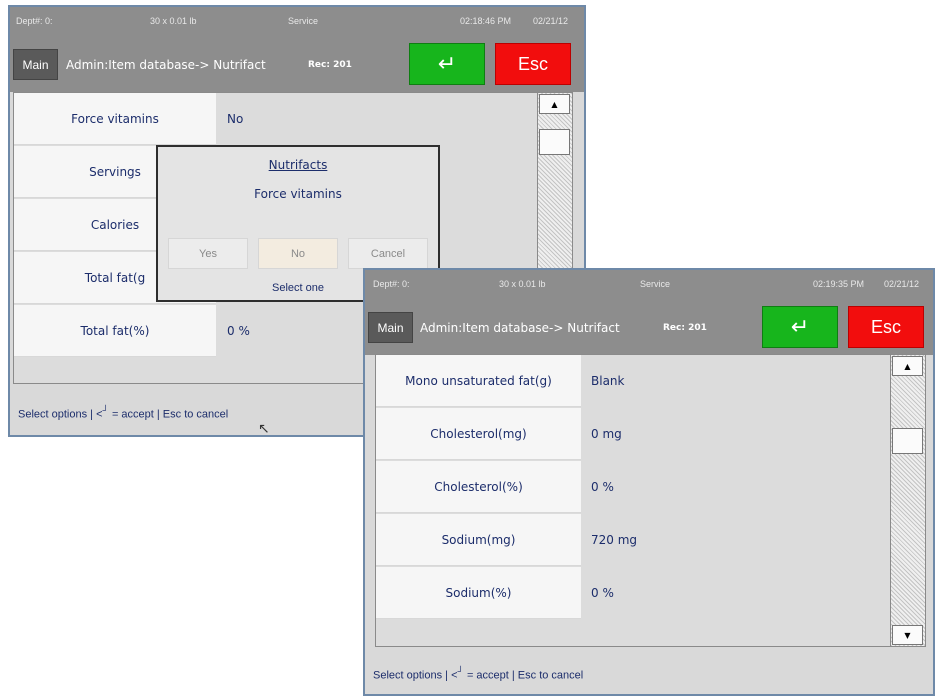 This screenshot has width=940, height=698. I want to click on field-value: No, so click(235, 119).